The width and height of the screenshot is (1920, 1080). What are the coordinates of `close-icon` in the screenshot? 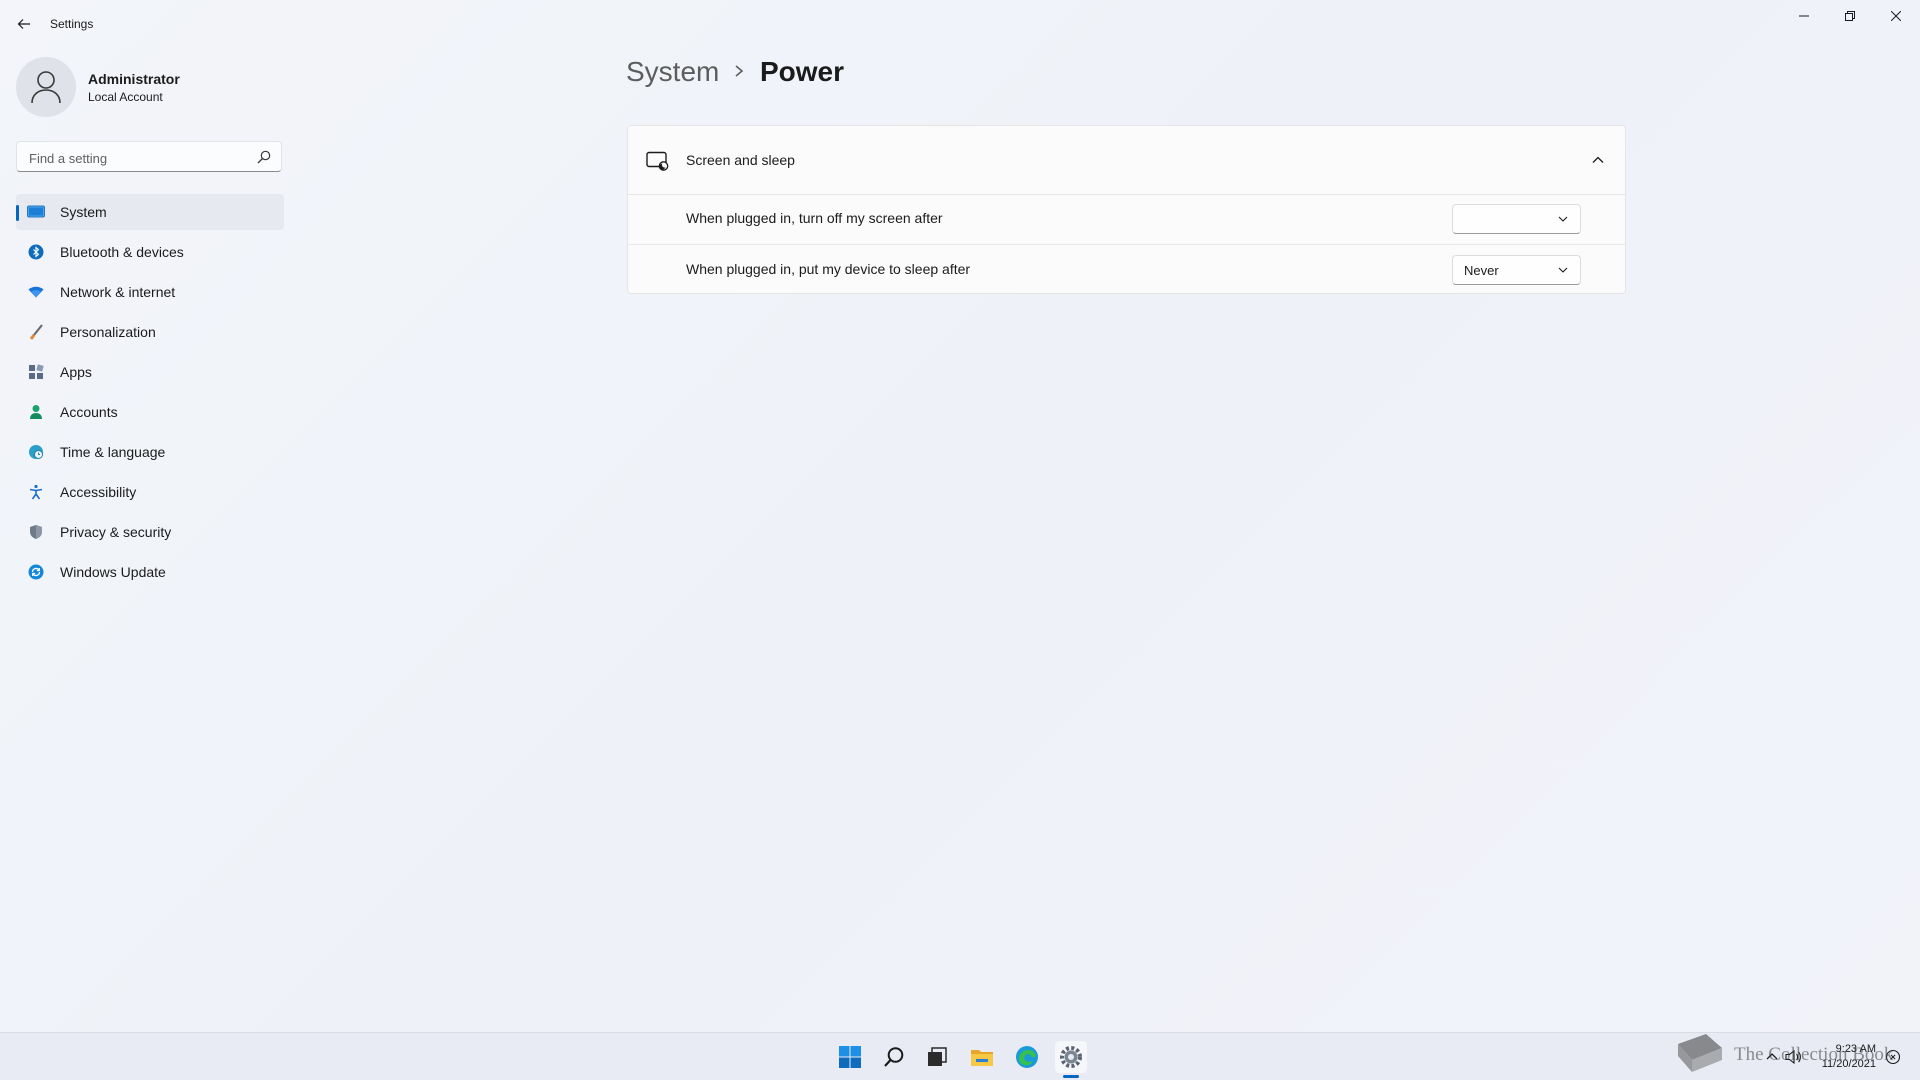 It's located at (1896, 16).